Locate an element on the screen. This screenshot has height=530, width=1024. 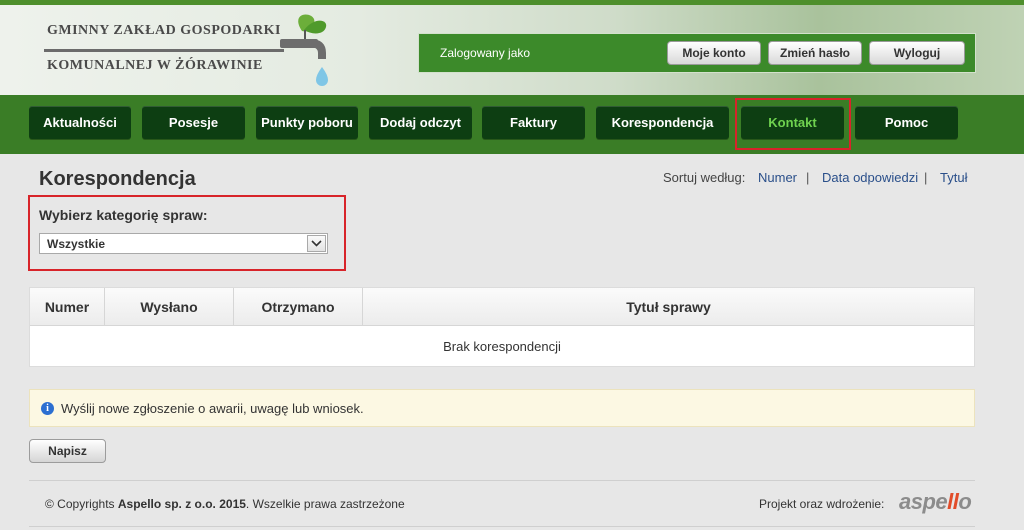
my-account-button: Moje konto is located at coordinates (714, 53).